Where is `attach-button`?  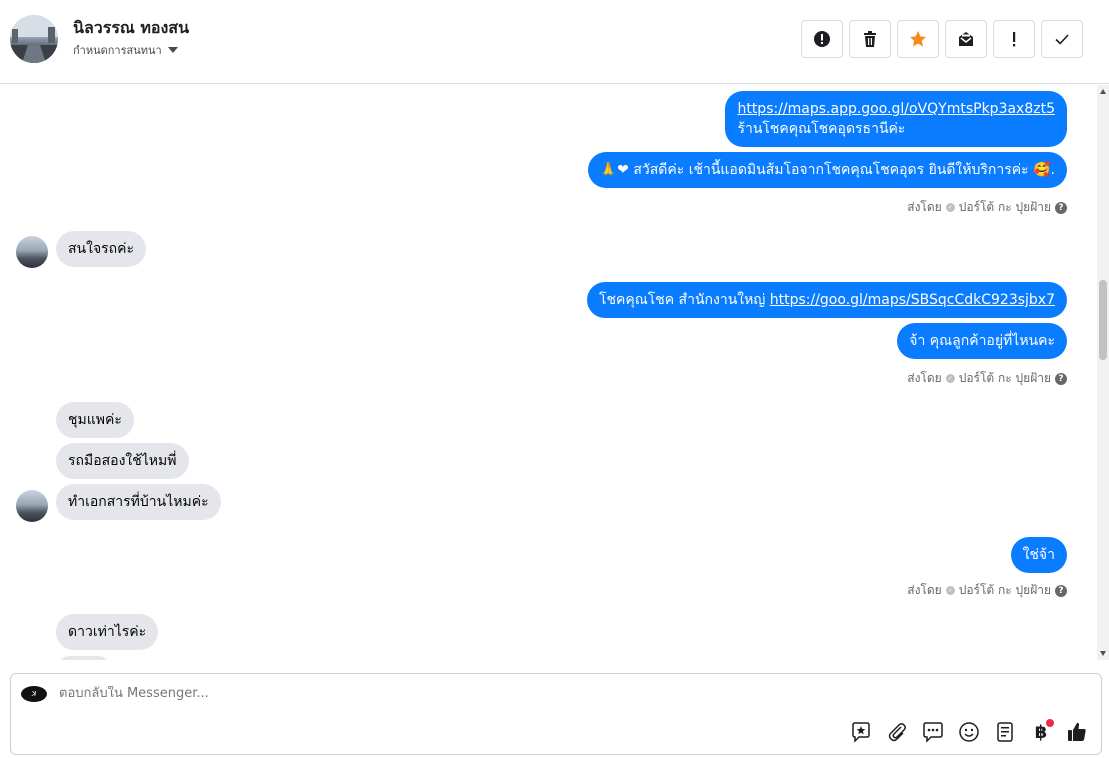
attach-button is located at coordinates (897, 732).